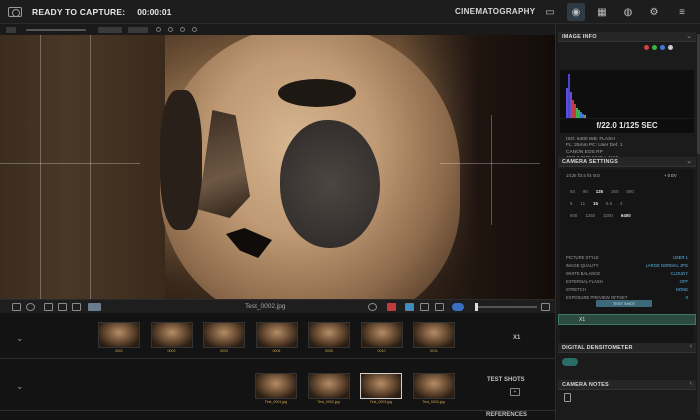 This screenshot has height=420, width=700. I want to click on aperture-option-selected: 16, so click(595, 203).